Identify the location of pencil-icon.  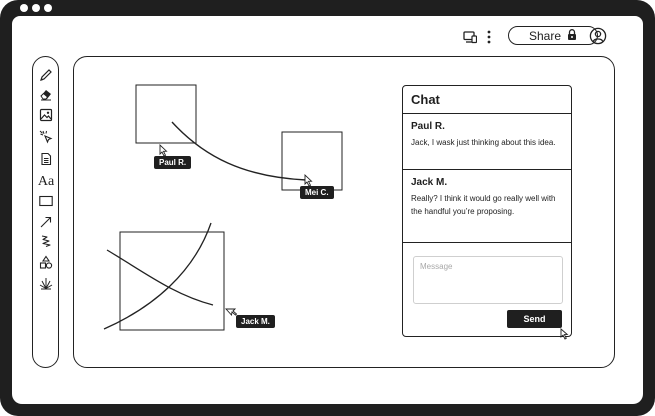
(46, 75).